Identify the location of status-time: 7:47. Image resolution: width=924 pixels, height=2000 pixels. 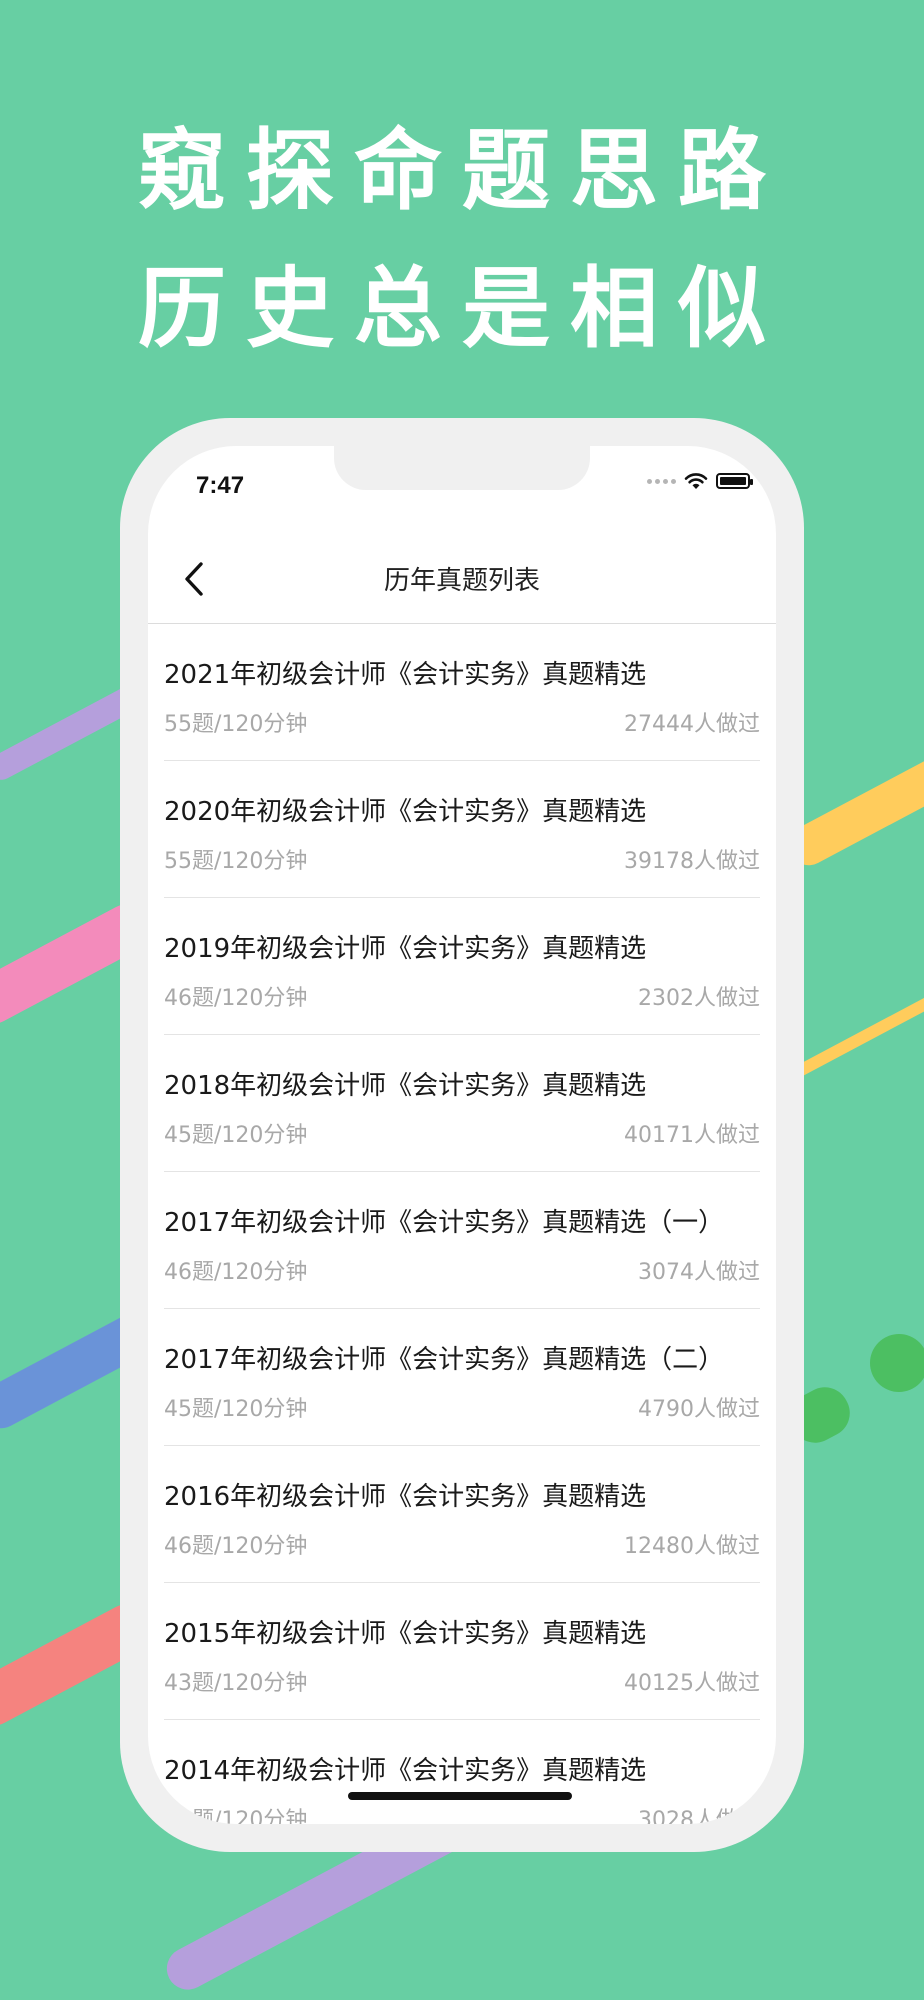
(220, 485).